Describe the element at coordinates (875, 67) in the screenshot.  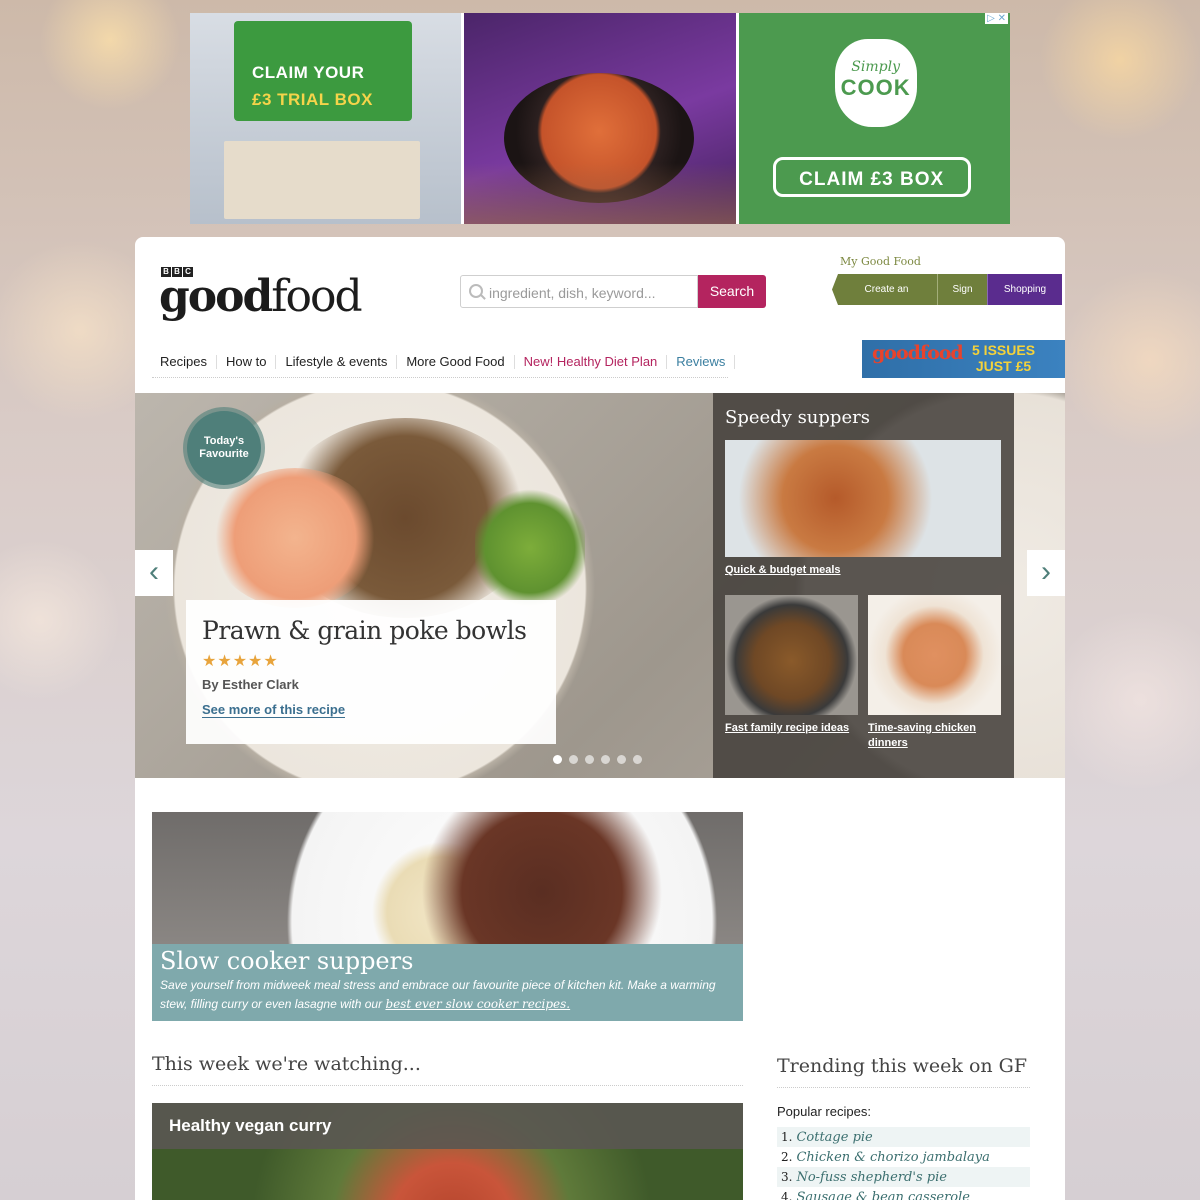
I see `logo-simply-text: Simply` at that location.